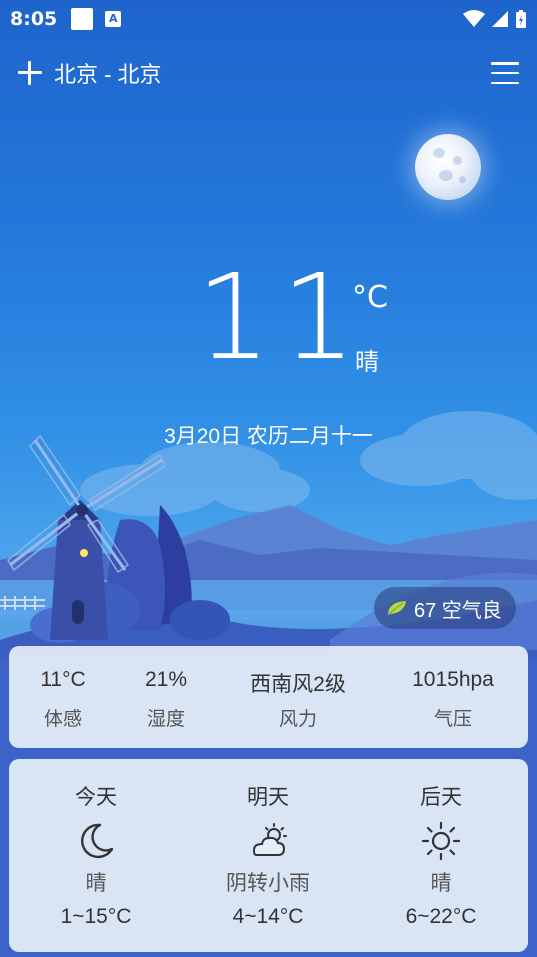  Describe the element at coordinates (370, 297) in the screenshot. I see `temperature-unit: °C` at that location.